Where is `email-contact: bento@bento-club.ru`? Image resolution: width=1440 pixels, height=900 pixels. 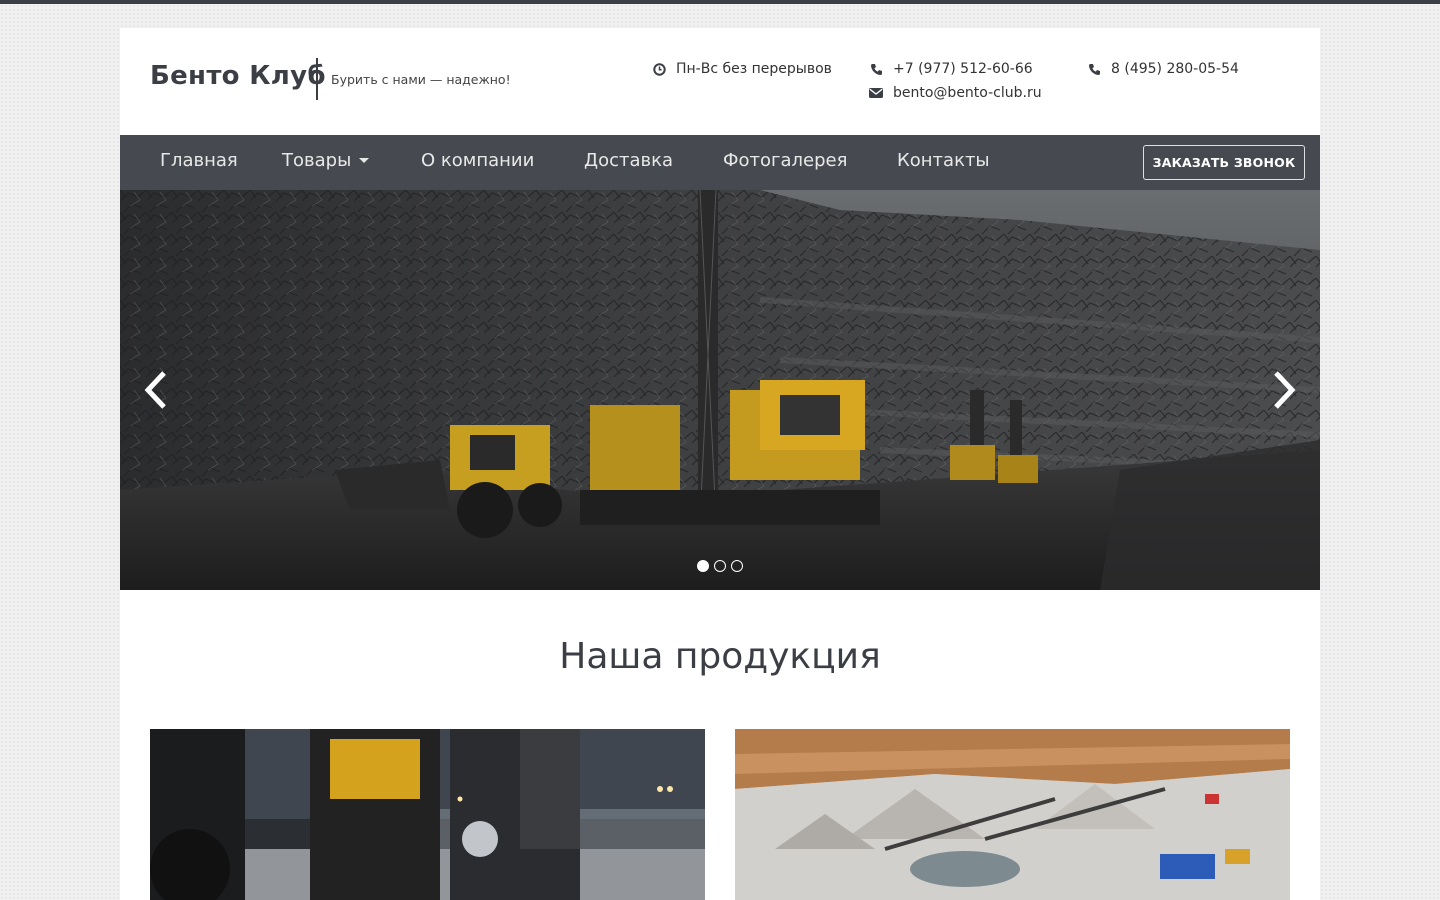
email-contact: bento@bento-club.ru is located at coordinates (955, 93).